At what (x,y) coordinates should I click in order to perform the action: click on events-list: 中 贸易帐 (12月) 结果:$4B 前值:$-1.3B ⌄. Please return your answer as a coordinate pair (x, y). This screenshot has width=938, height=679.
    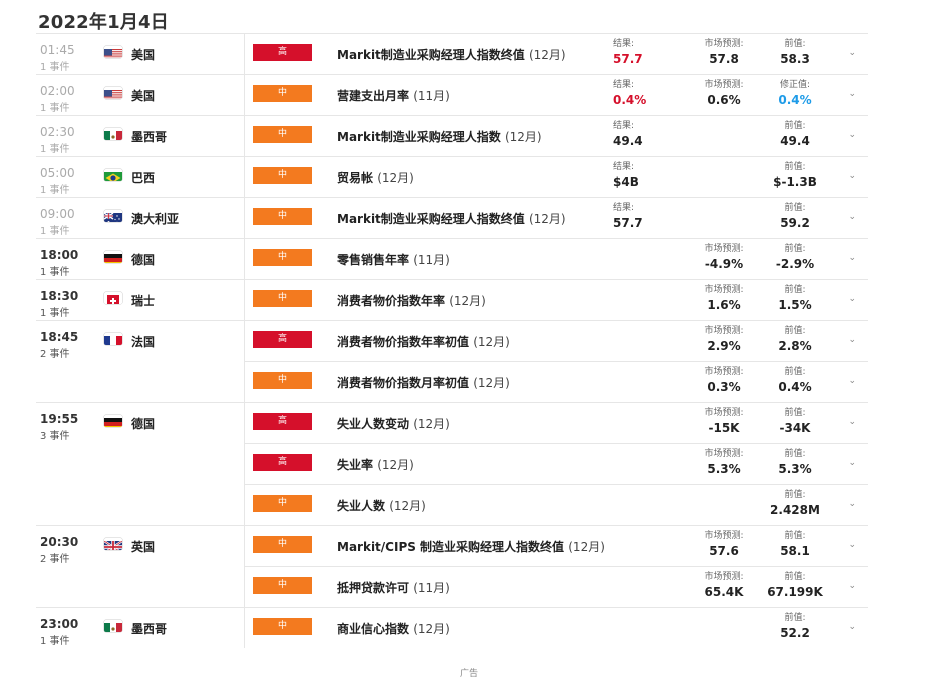
    Looking at the image, I should click on (556, 177).